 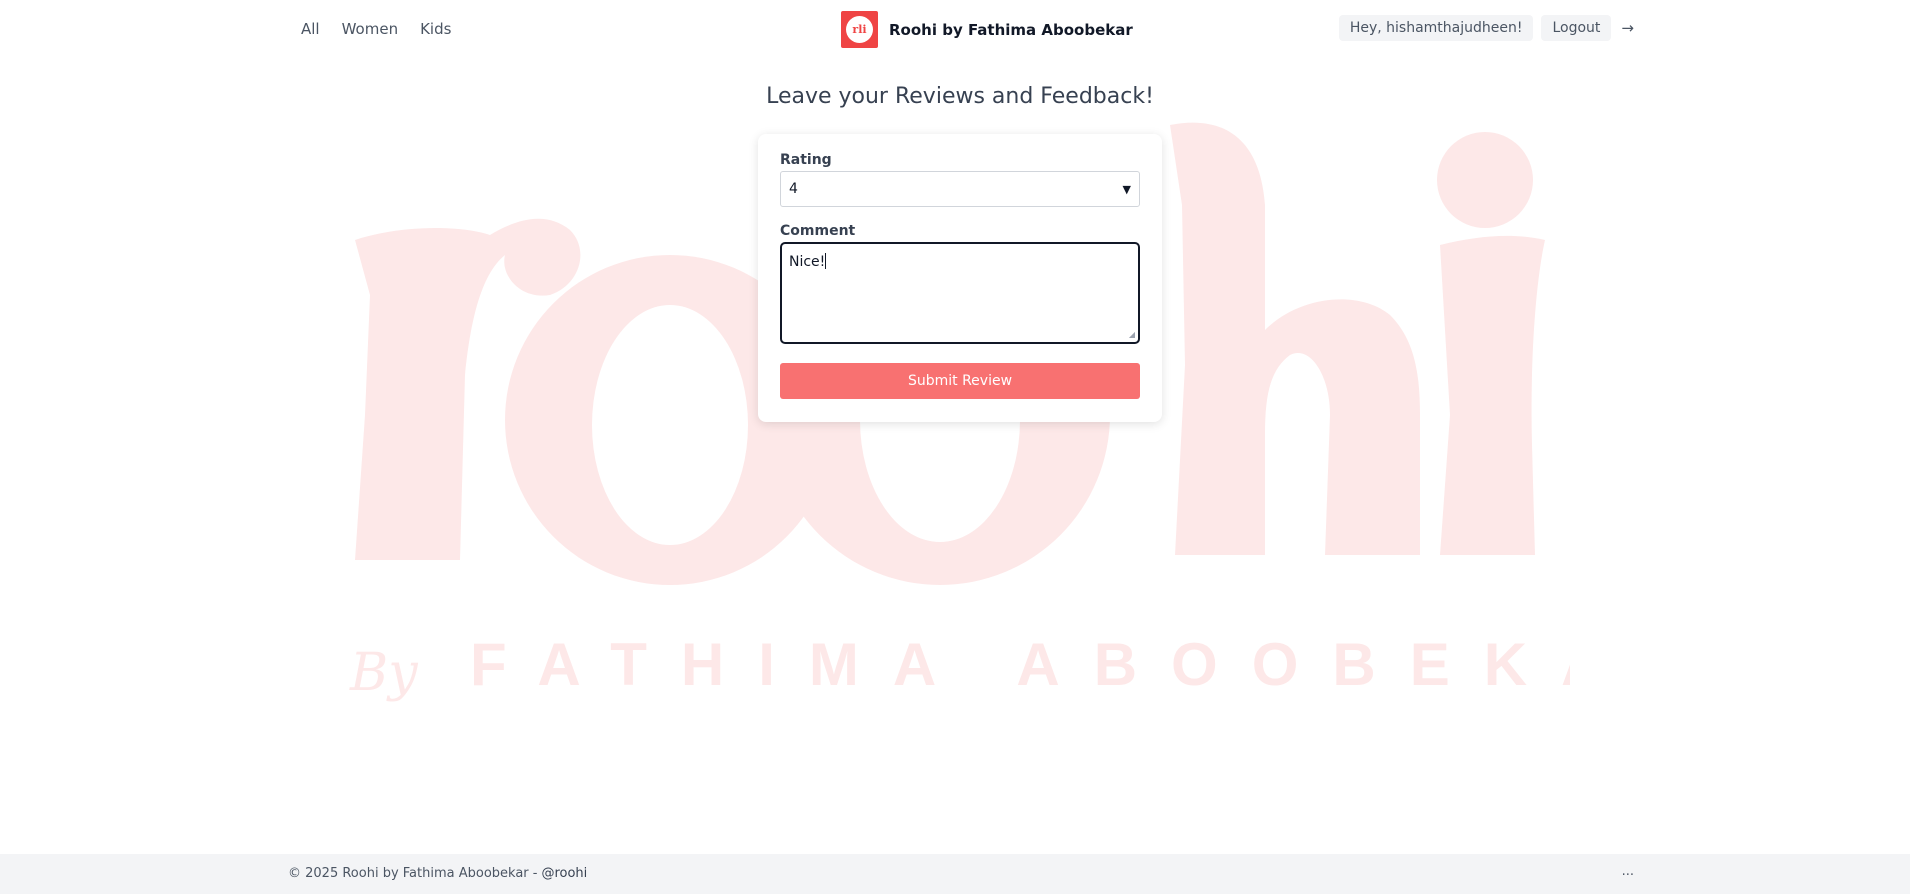 I want to click on watermark-name-text: FATHIMA ABOOBEKAR, so click(x=1020, y=664).